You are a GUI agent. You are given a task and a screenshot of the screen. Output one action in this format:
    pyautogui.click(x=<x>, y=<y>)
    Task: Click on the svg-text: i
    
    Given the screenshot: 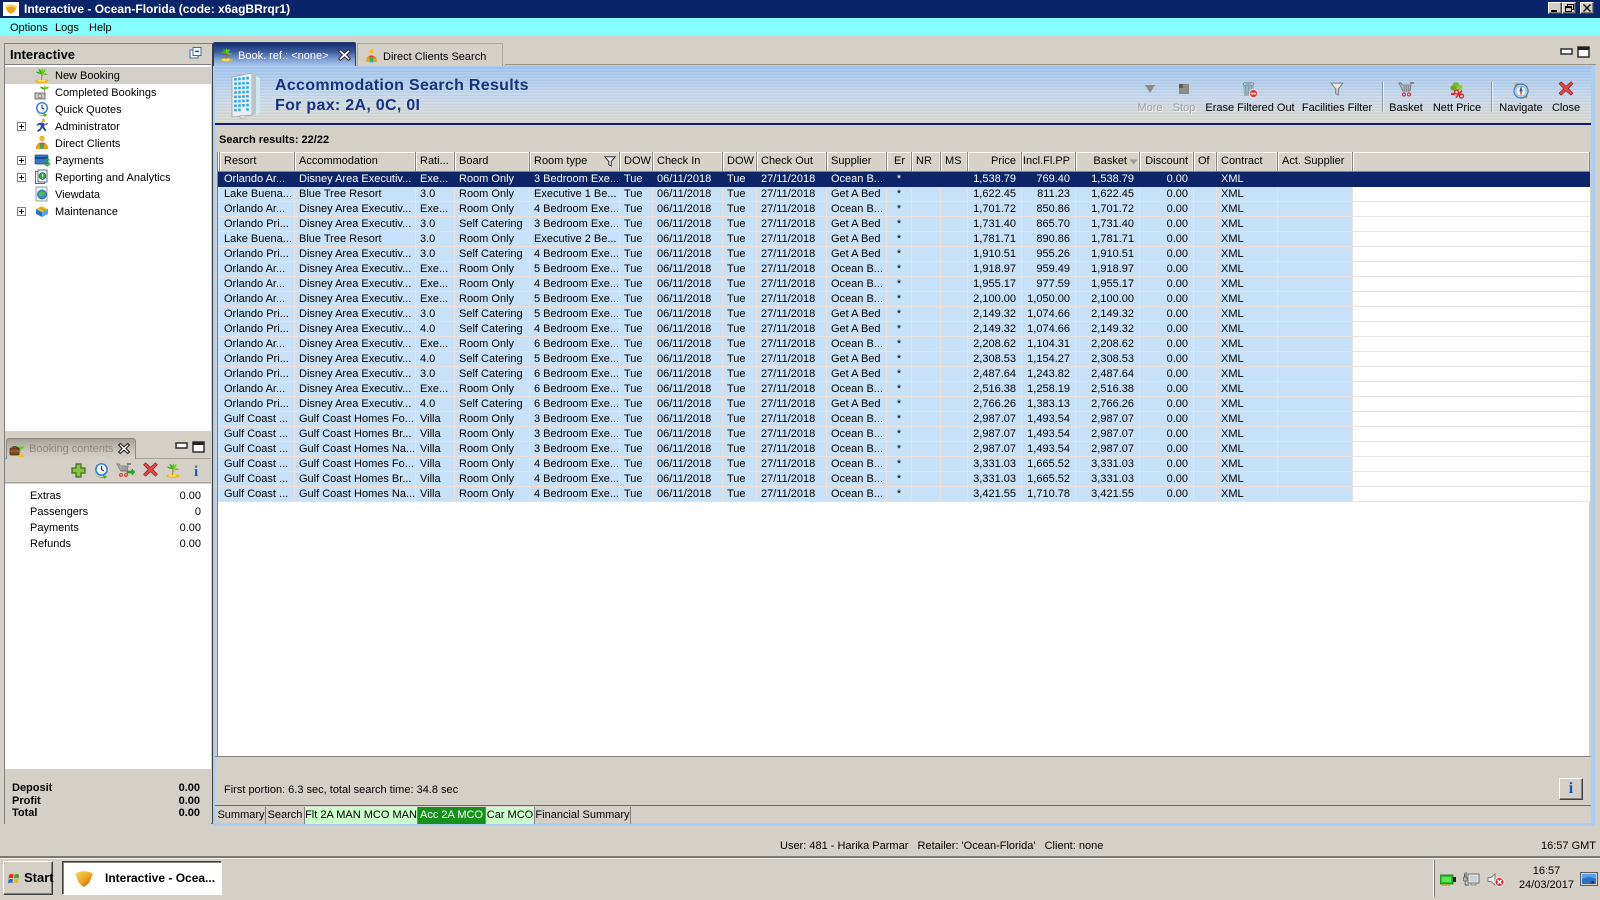 What is the action you would take?
    pyautogui.click(x=196, y=471)
    